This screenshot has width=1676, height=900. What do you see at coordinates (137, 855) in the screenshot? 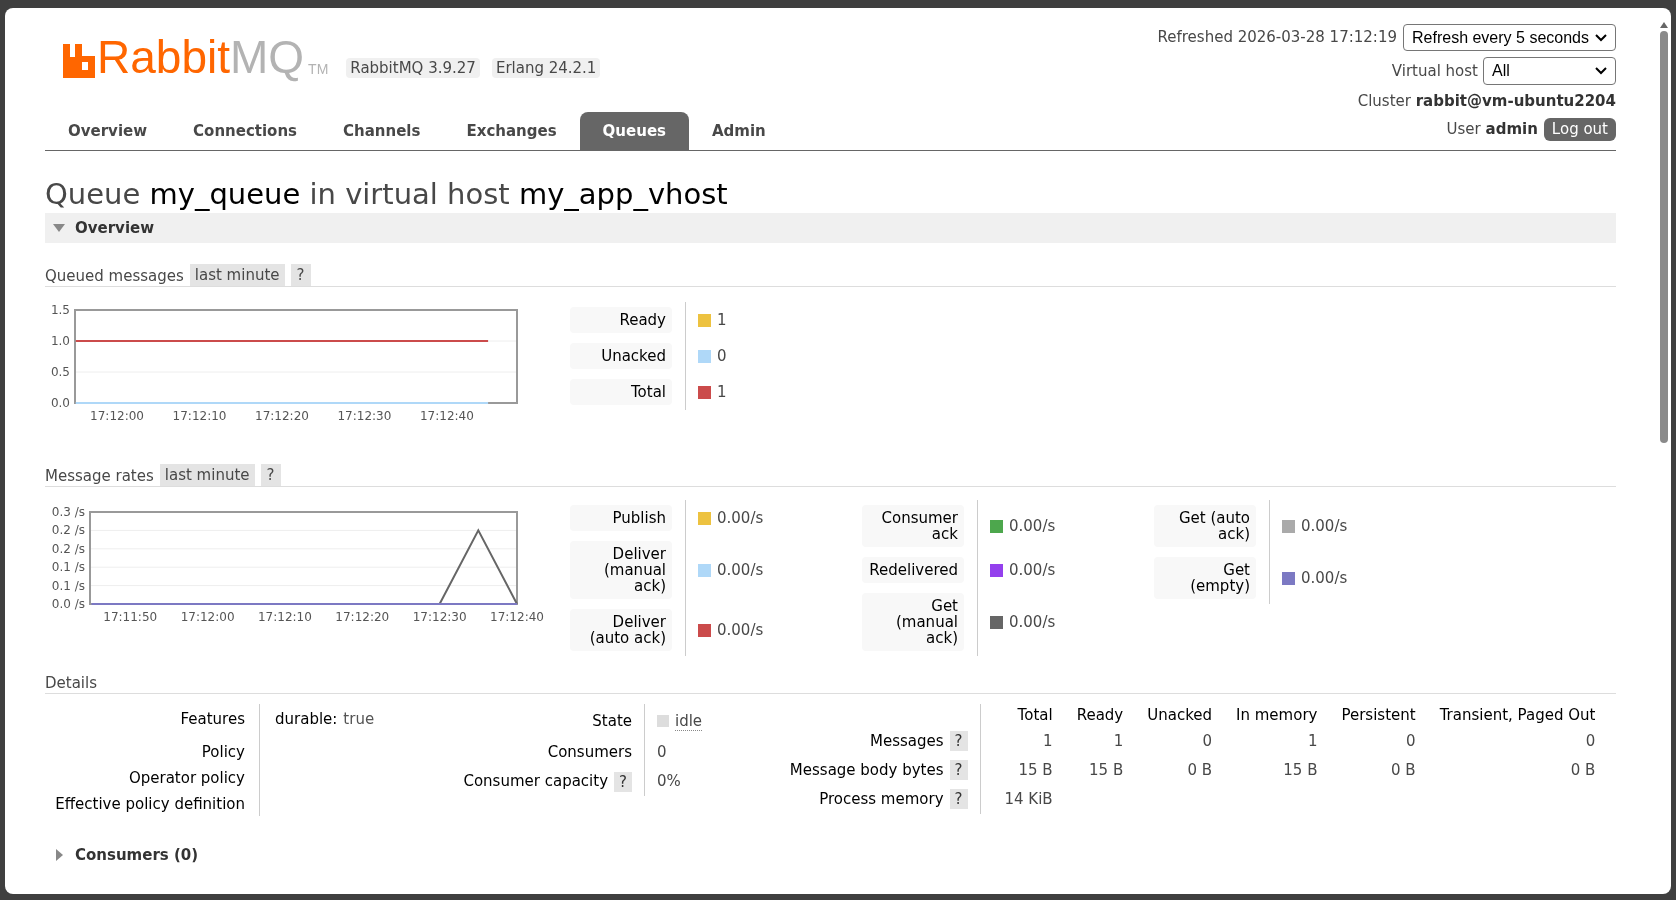
I see `section-toggle: Consumers (0)` at bounding box center [137, 855].